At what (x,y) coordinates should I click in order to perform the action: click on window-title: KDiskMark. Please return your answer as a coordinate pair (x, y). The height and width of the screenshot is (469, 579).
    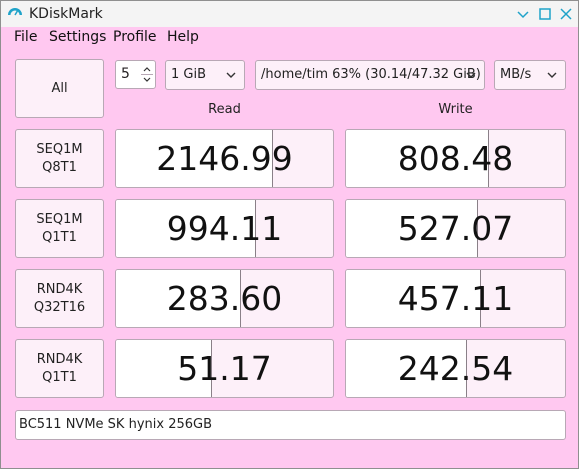
    Looking at the image, I should click on (66, 14).